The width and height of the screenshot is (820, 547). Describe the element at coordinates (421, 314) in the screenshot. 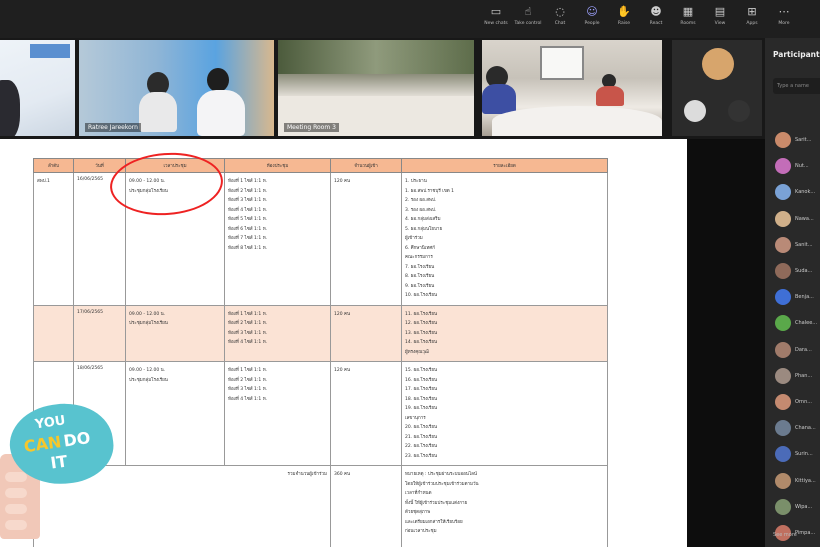

I see `cell-detail-line: 11. ผอ.โรงเรียน` at that location.